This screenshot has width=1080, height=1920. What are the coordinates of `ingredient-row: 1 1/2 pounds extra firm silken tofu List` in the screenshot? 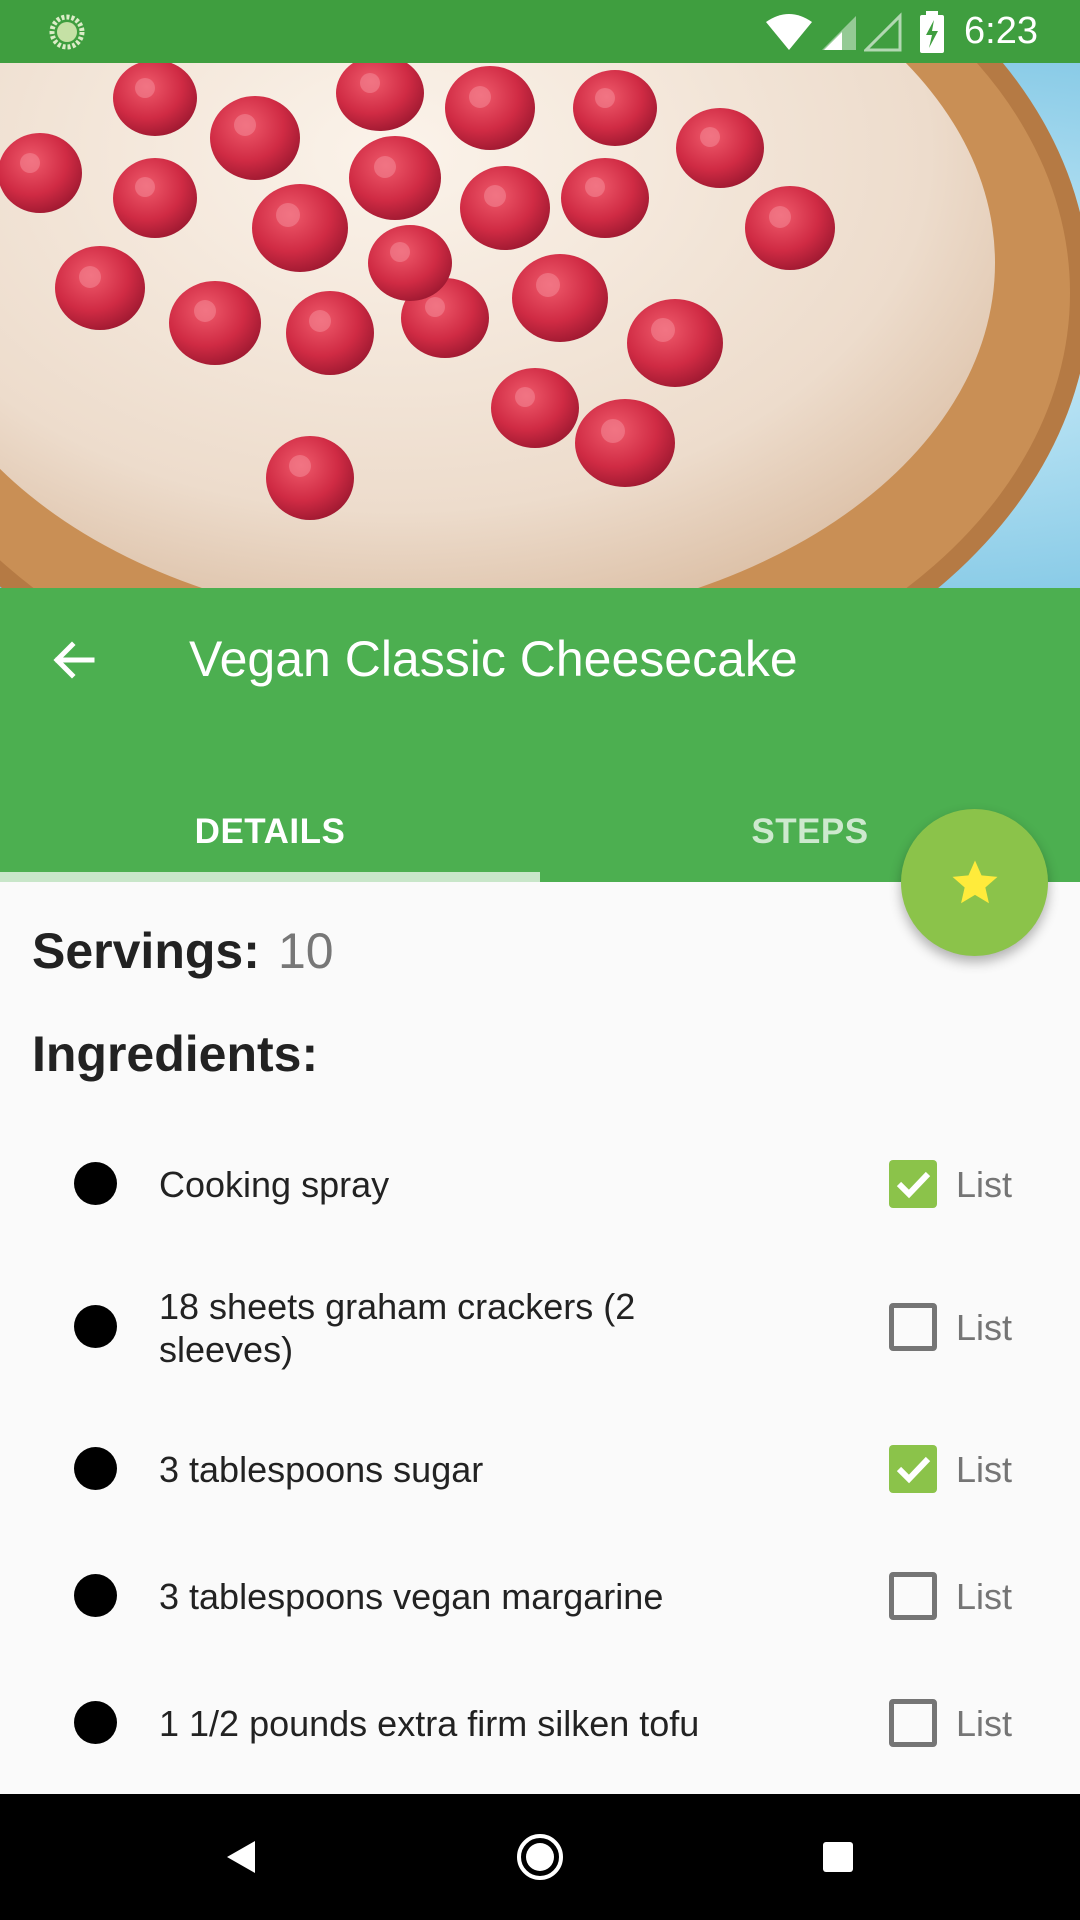 It's located at (540, 1723).